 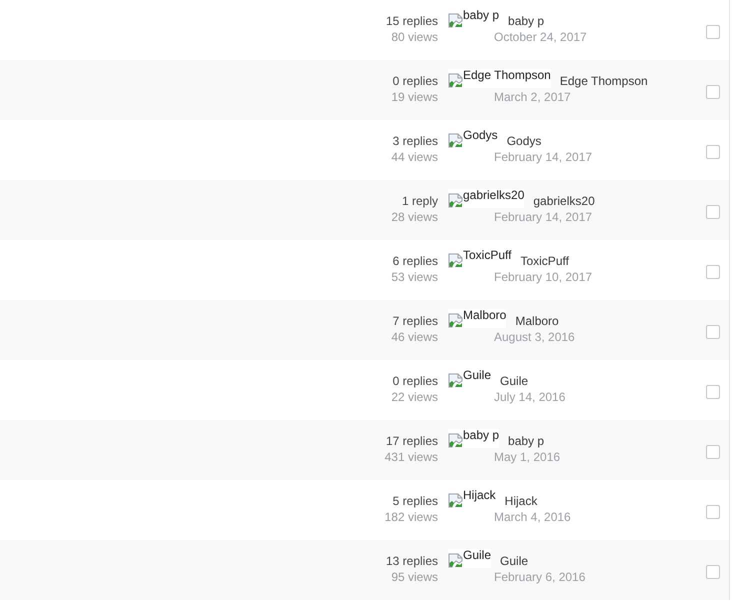 What do you see at coordinates (524, 141) in the screenshot?
I see `author-link: Godys` at bounding box center [524, 141].